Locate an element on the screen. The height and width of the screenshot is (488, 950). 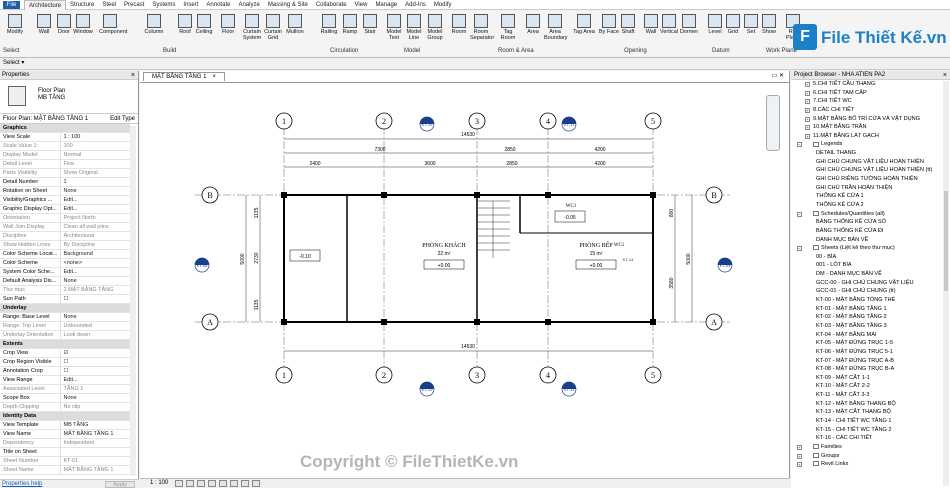
property-row: Dependency Independent is located at coordinates (65, 443).